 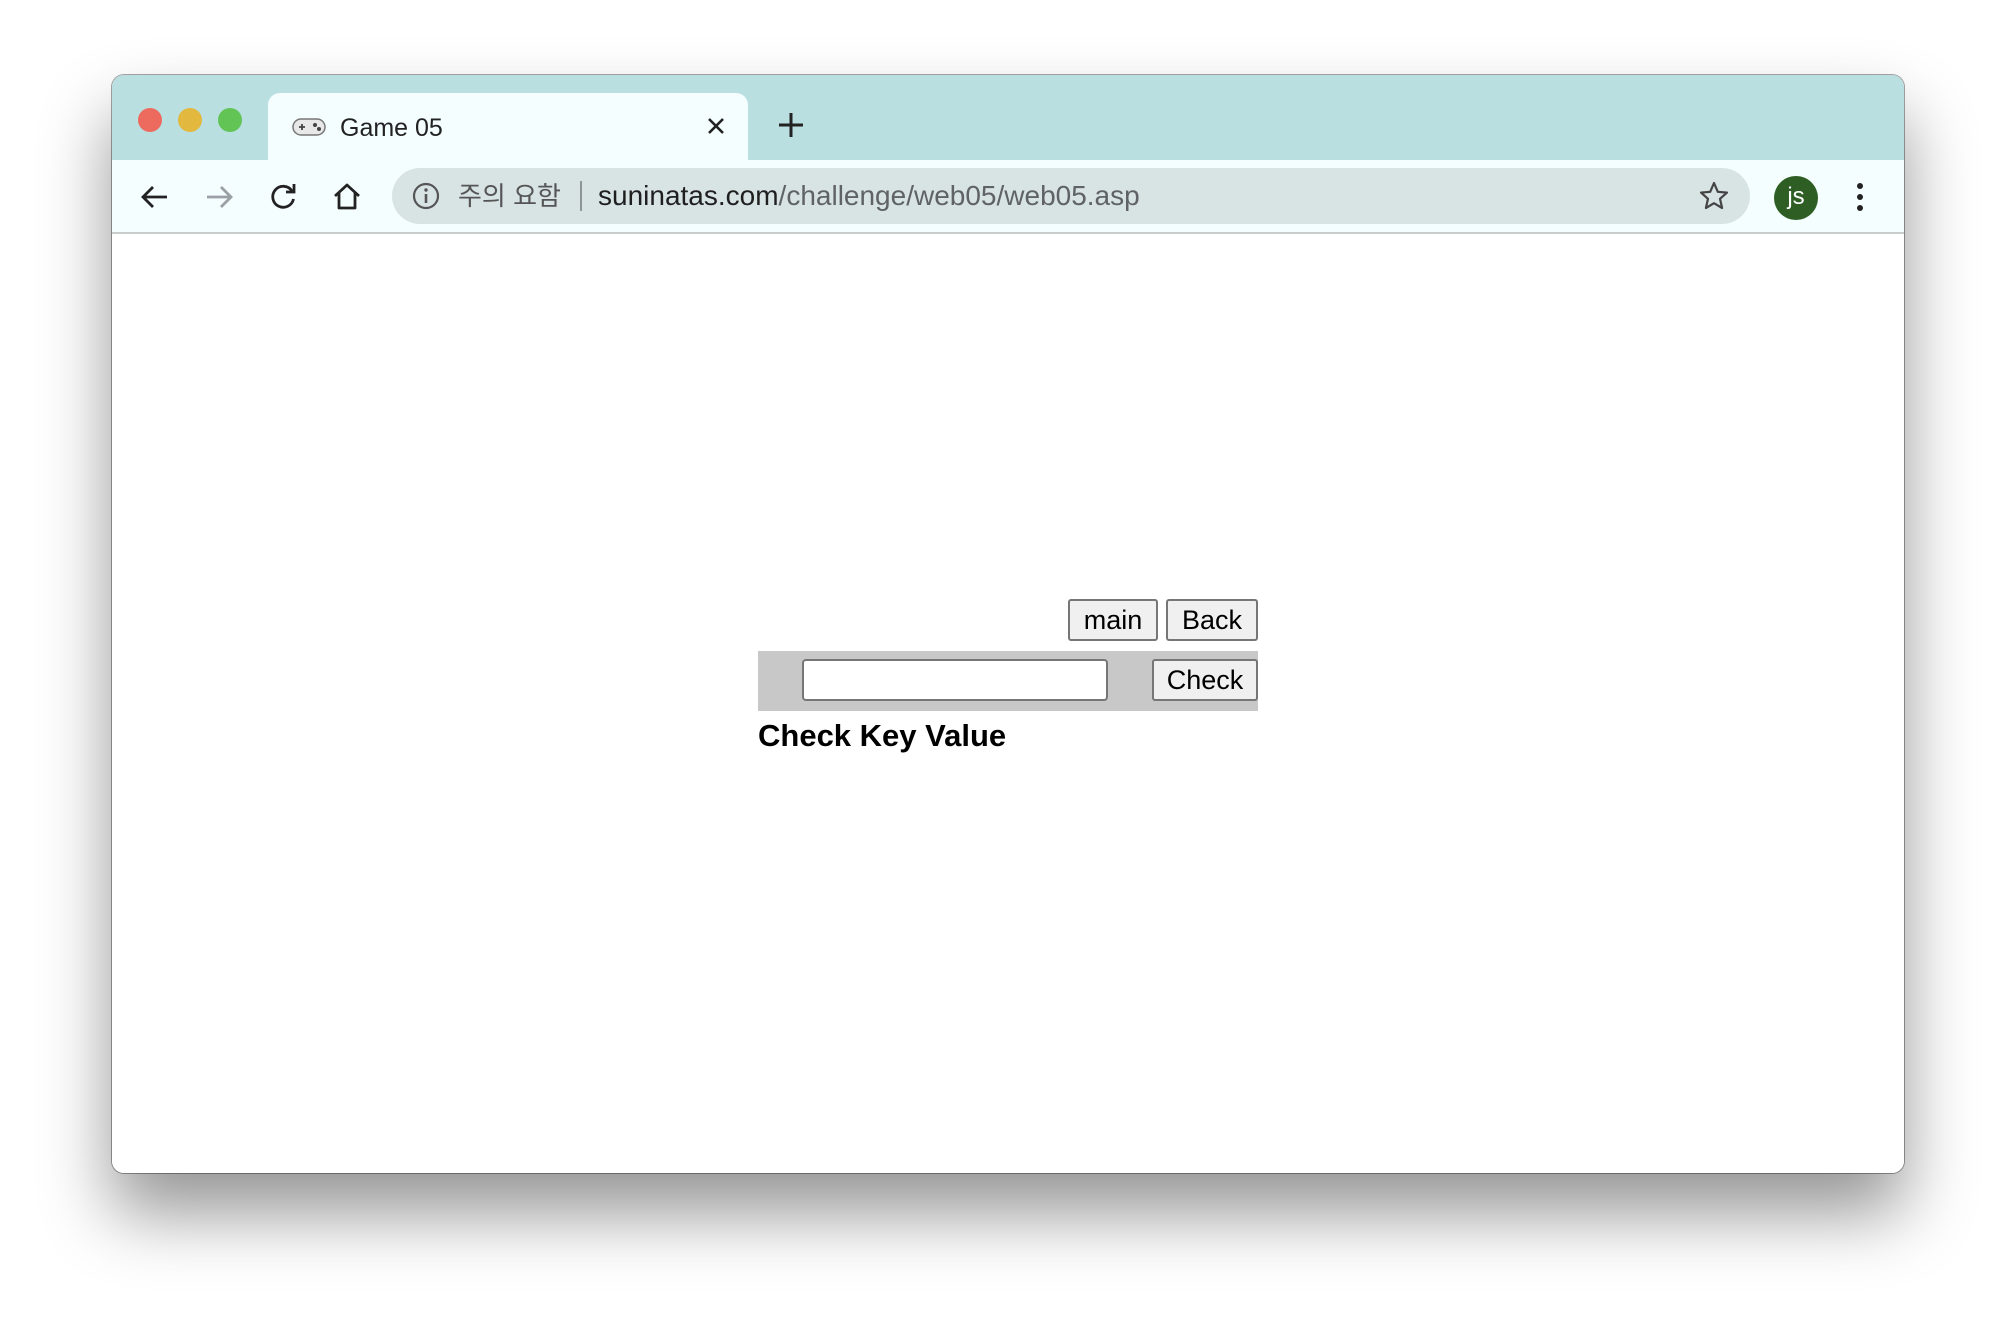 I want to click on reload-icon, so click(x=283, y=197).